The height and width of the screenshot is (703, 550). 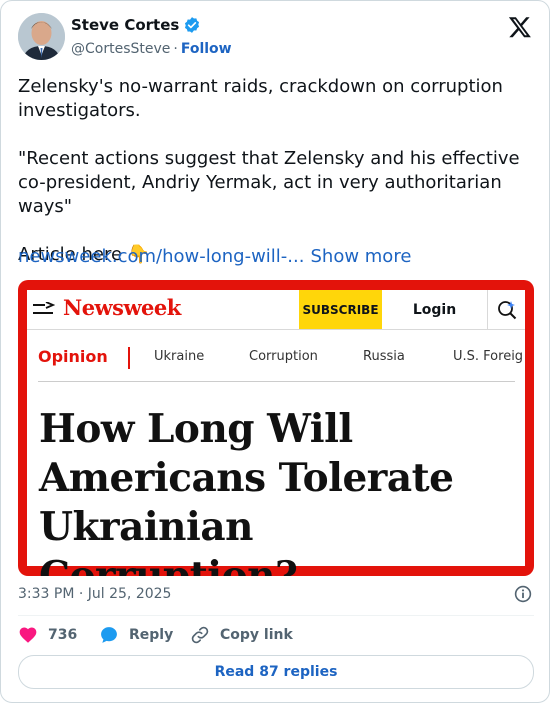 I want to click on heart-icon, so click(x=28, y=635).